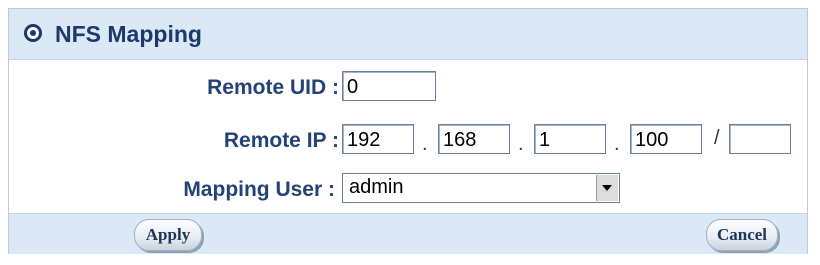  I want to click on mapping-user-label: Mapping User :, so click(259, 189).